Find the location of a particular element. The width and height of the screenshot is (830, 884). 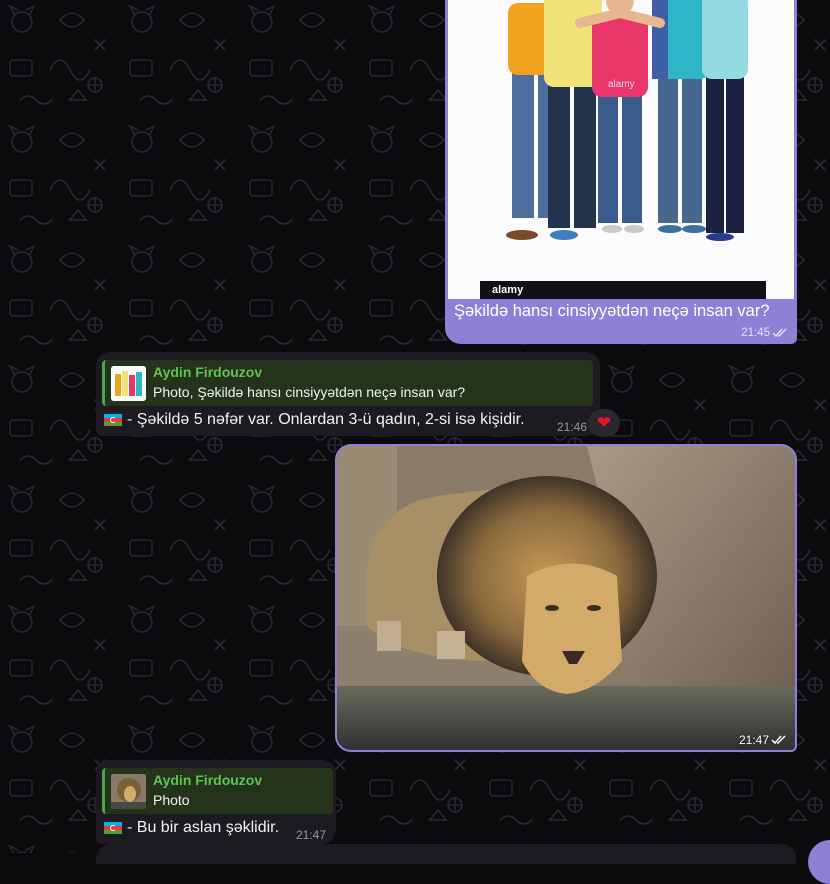

reply-quote: Aydin Firdouzov Photo is located at coordinates (217, 791).